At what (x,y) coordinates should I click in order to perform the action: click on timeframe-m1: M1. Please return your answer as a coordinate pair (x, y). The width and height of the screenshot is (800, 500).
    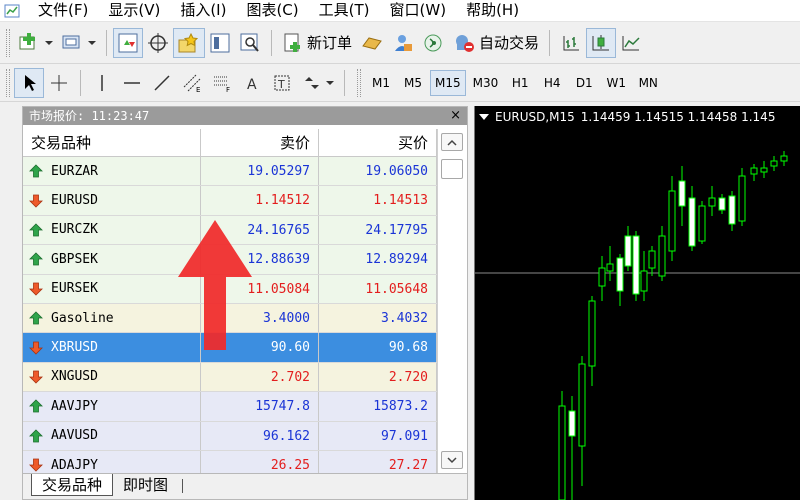
    Looking at the image, I should click on (381, 83).